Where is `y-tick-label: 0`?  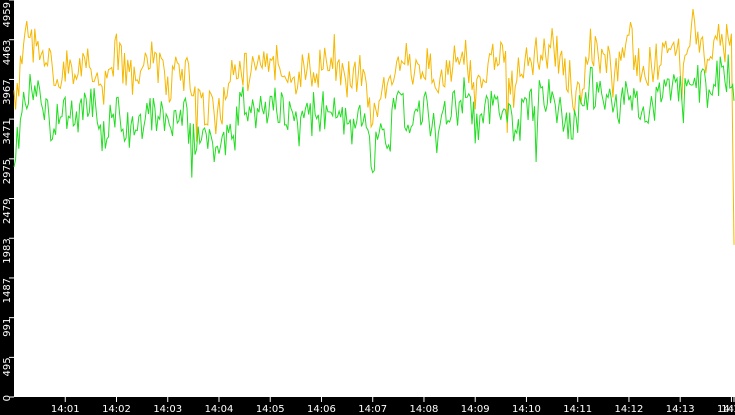 y-tick-label: 0 is located at coordinates (7, 398).